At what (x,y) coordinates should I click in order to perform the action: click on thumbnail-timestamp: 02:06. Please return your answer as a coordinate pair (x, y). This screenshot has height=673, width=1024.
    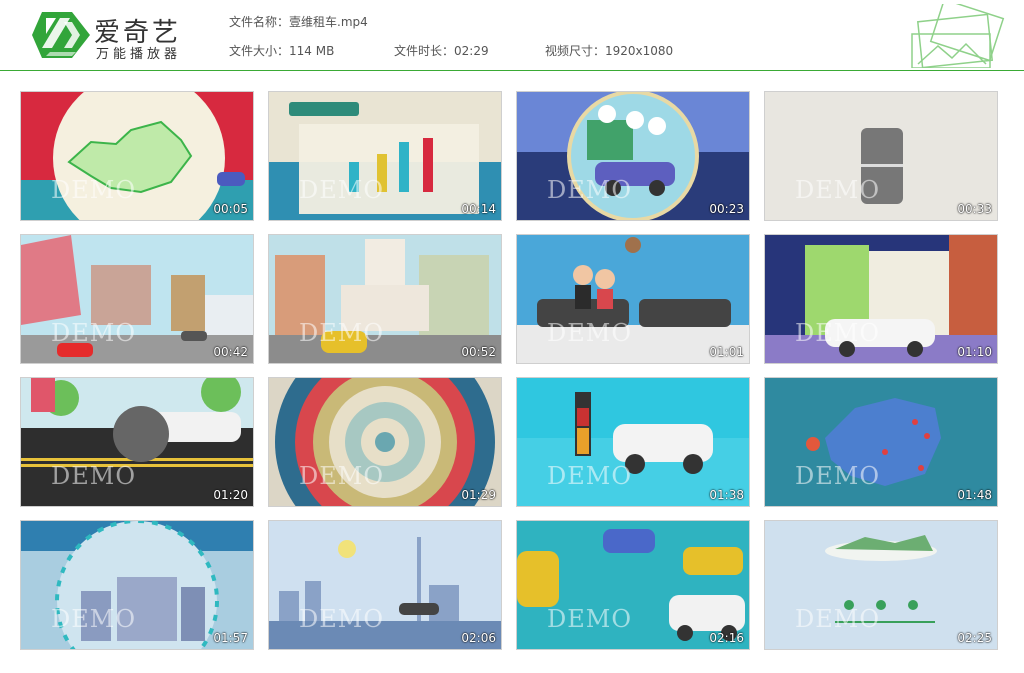
    Looking at the image, I should click on (478, 638).